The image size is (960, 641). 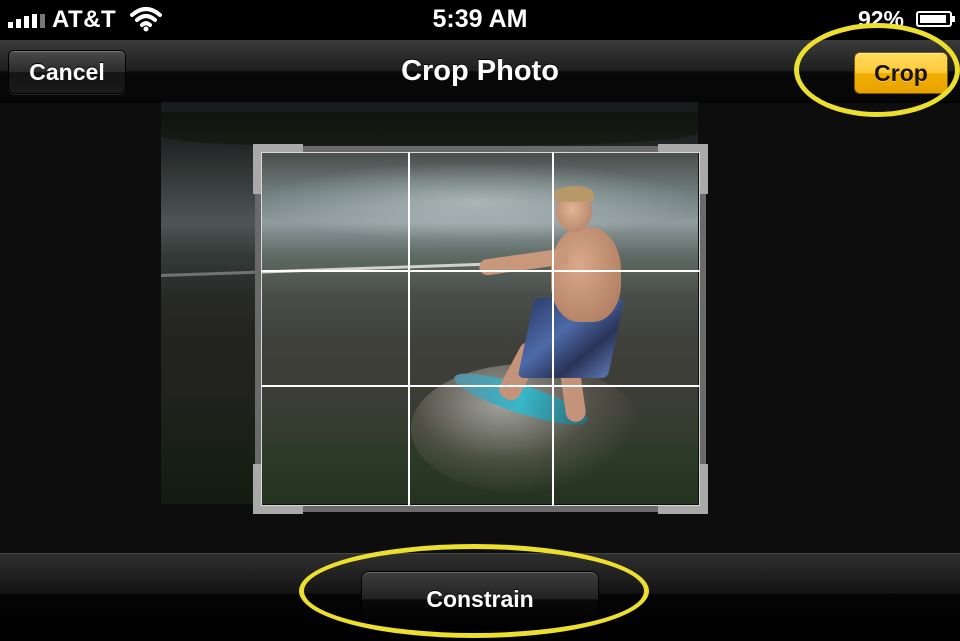 I want to click on crop-handle-top-left, so click(x=278, y=169).